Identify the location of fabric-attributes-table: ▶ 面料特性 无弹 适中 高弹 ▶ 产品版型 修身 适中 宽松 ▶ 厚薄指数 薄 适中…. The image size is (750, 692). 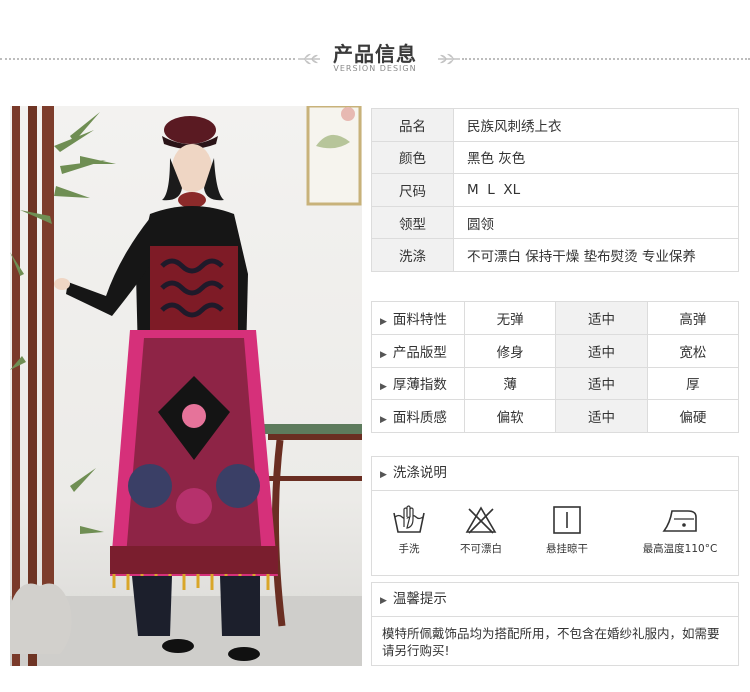
(555, 367).